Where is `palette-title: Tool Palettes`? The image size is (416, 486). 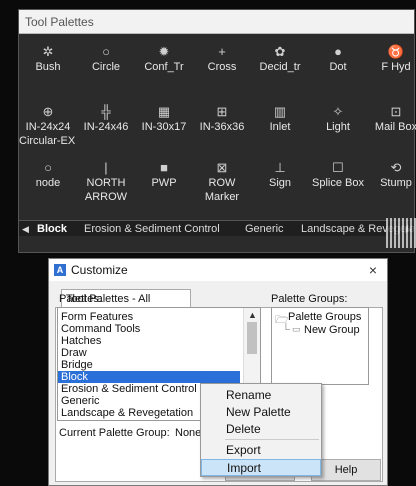
palette-title: Tool Palettes is located at coordinates (216, 22).